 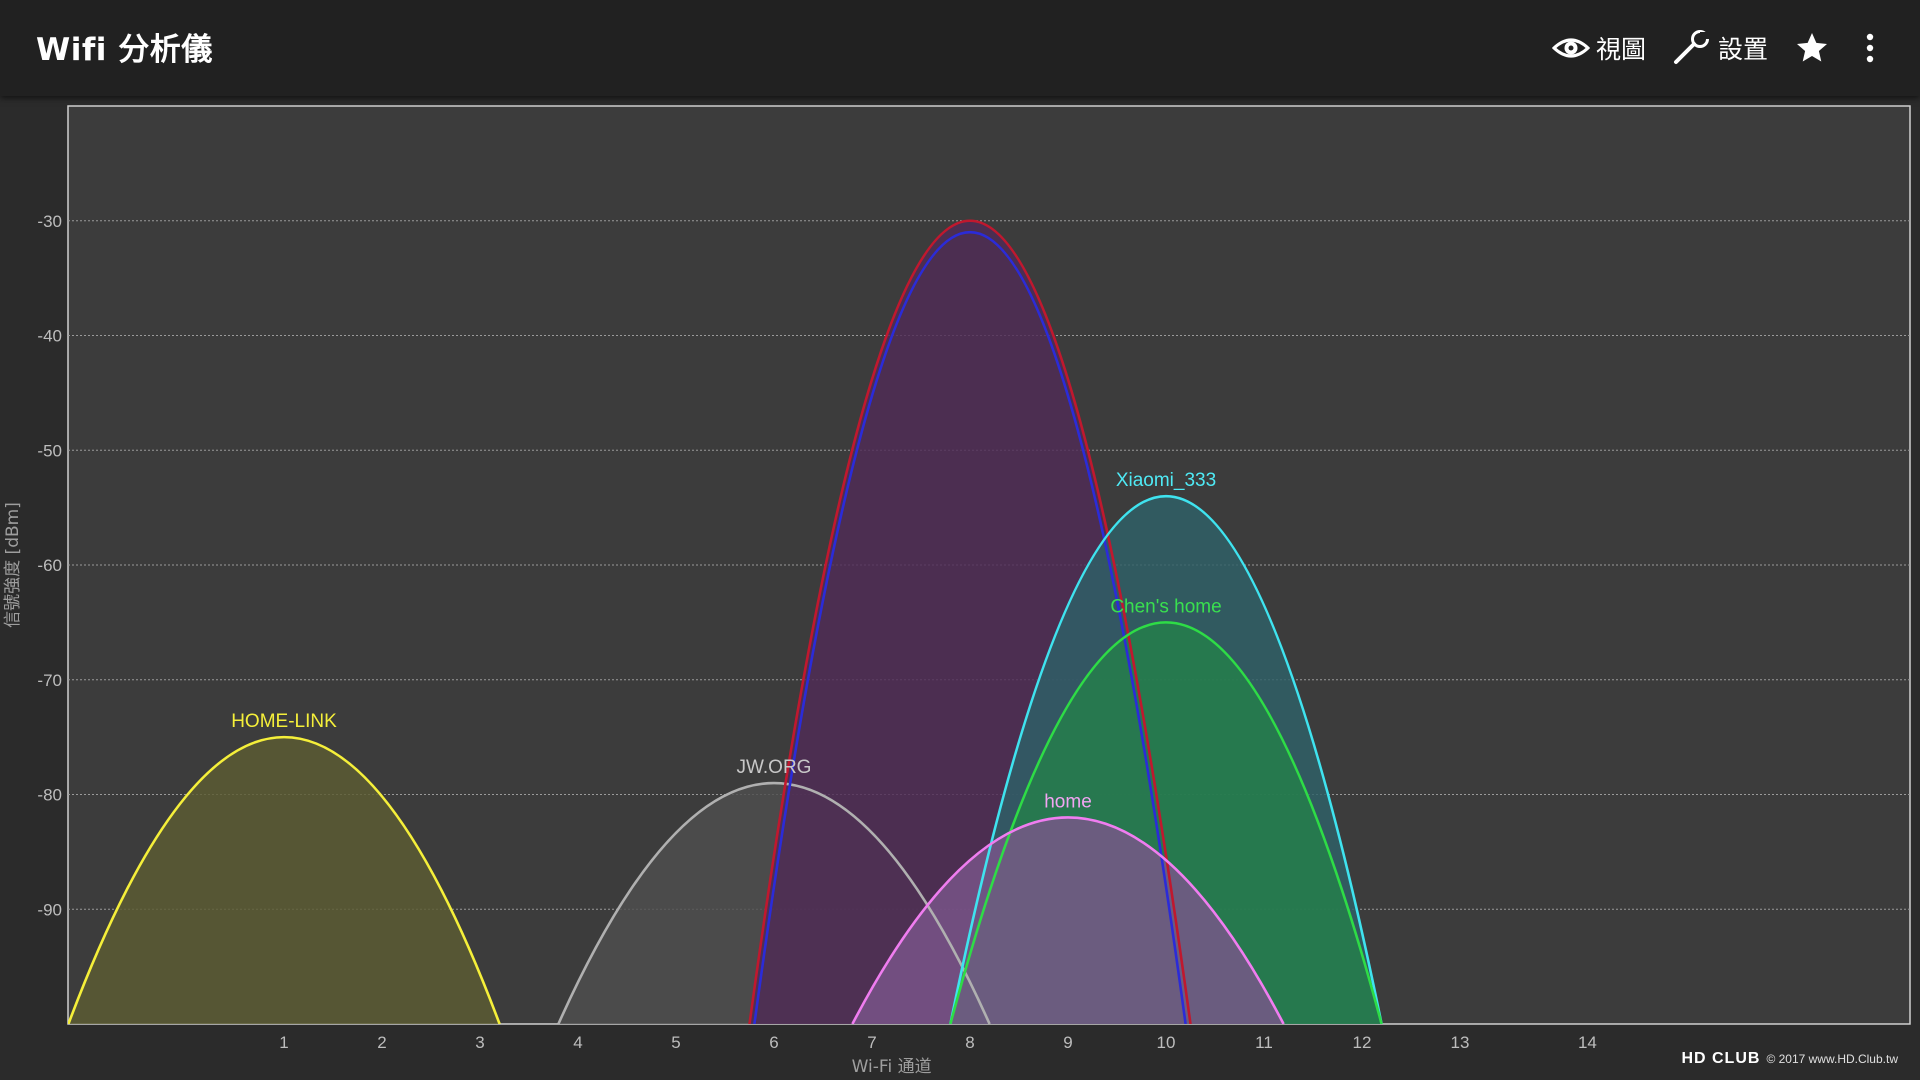 What do you see at coordinates (577, 1042) in the screenshot?
I see `x-tick-label: 4` at bounding box center [577, 1042].